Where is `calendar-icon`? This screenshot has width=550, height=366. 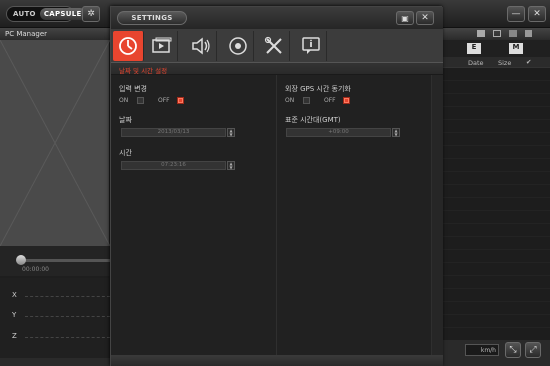 calendar-icon is located at coordinates (497, 33).